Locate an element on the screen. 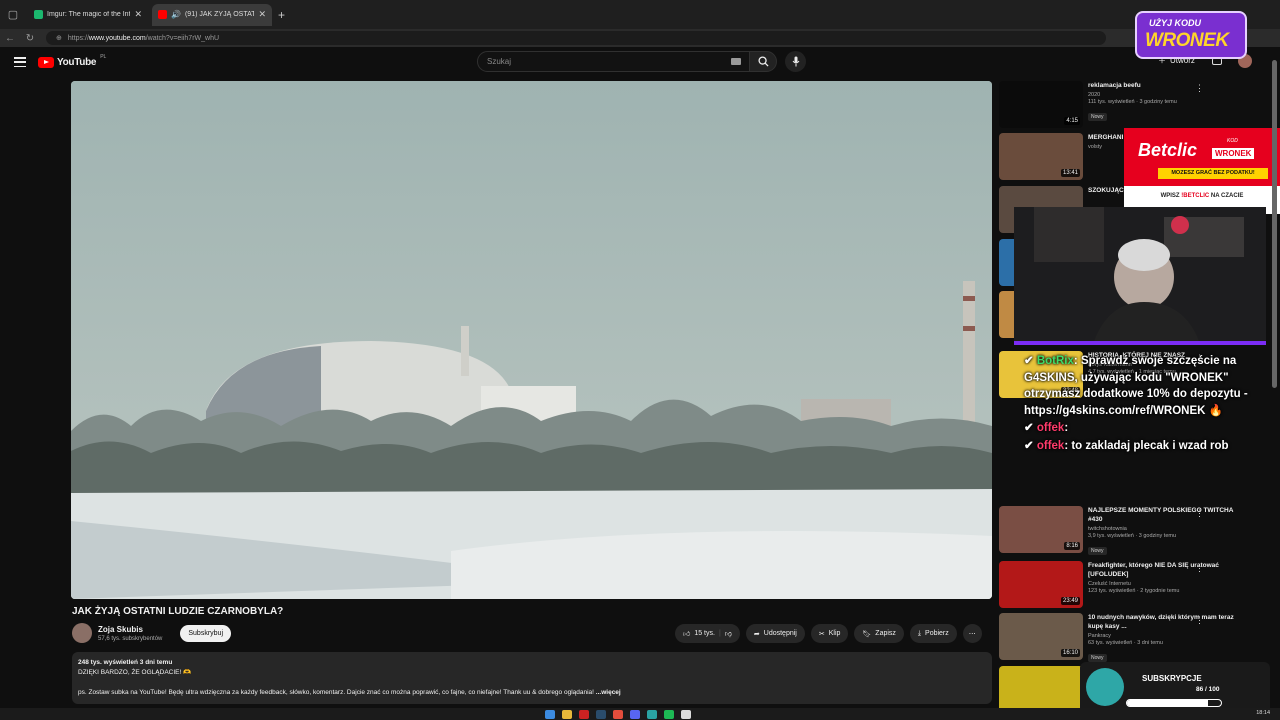  like-count: 15 tys. is located at coordinates (704, 633).